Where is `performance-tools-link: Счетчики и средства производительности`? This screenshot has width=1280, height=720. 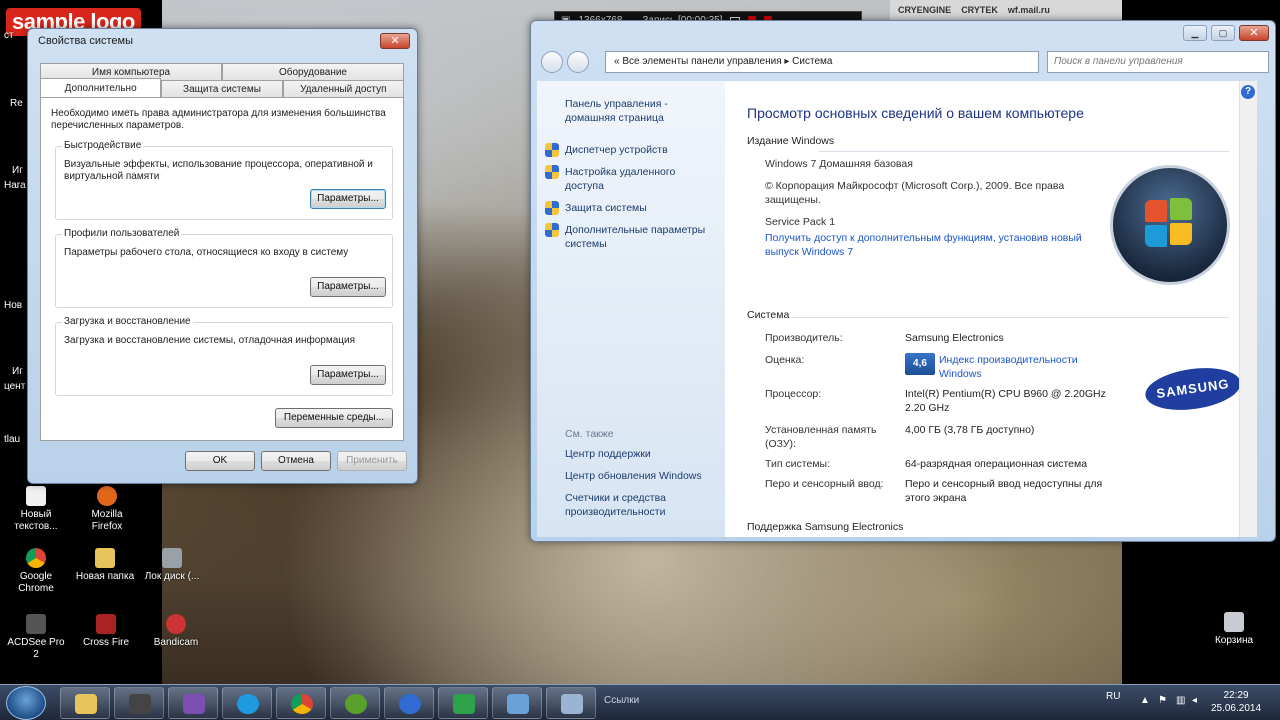 performance-tools-link: Счетчики и средства производительности is located at coordinates (630, 505).